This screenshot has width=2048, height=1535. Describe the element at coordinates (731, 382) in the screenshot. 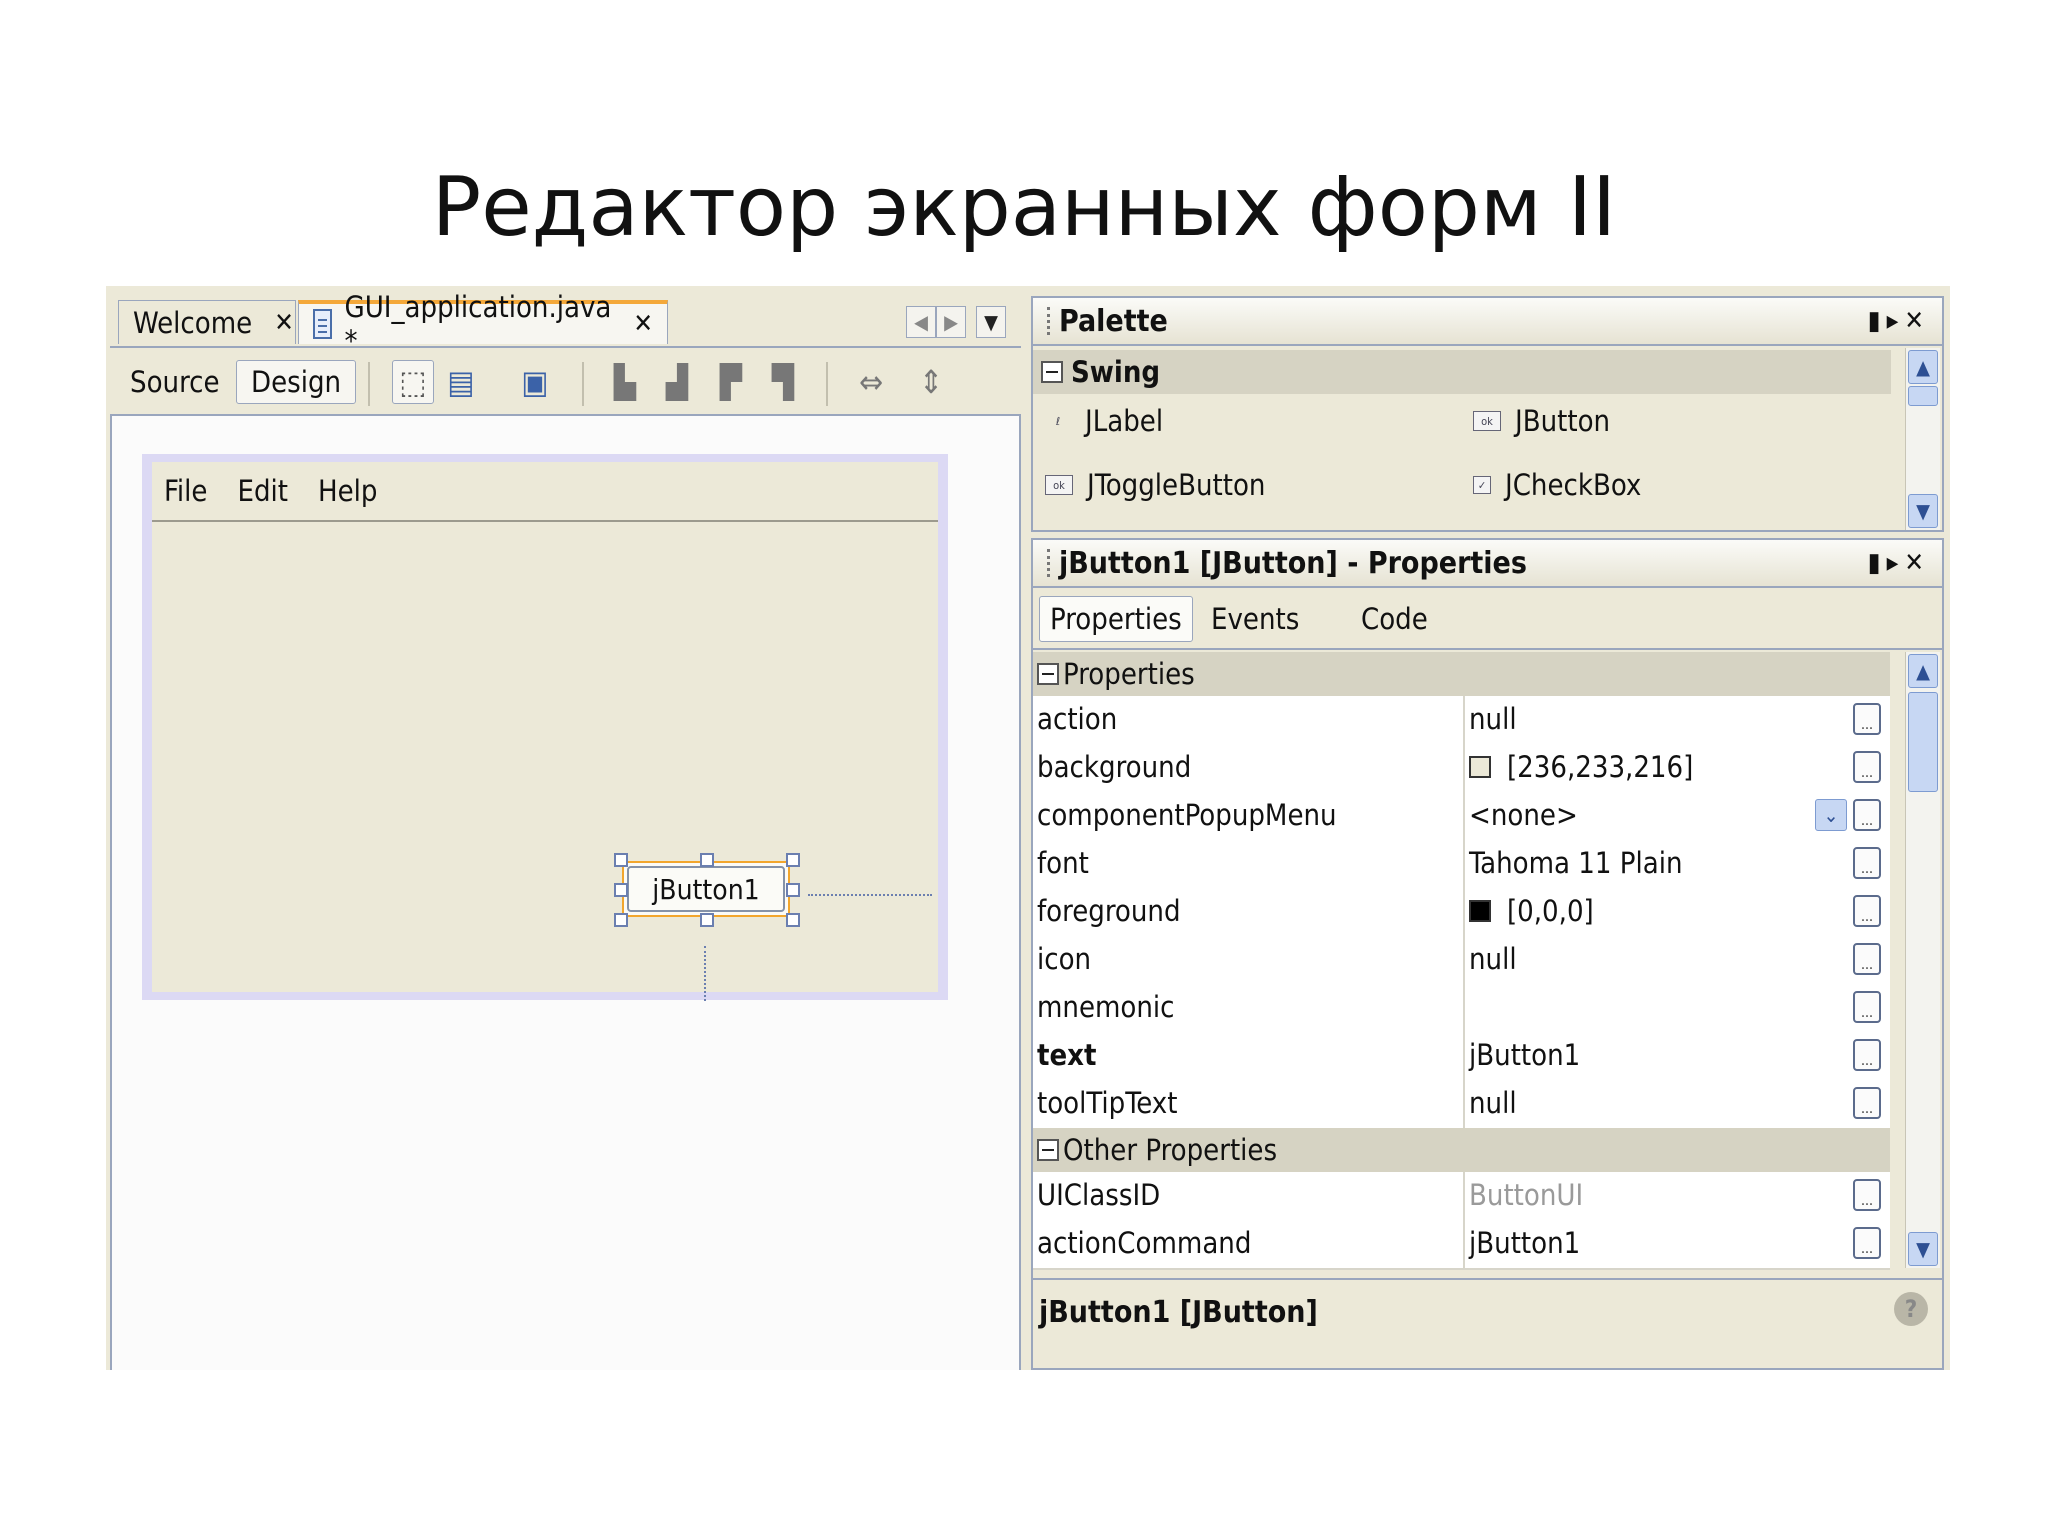

I see `align-top-icon: ▛` at that location.